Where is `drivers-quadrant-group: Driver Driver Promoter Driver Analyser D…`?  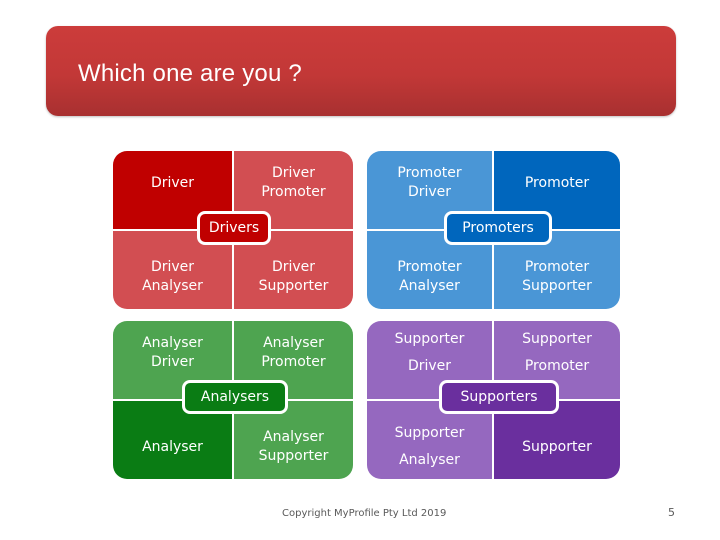 drivers-quadrant-group: Driver Driver Promoter Driver Analyser D… is located at coordinates (233, 230).